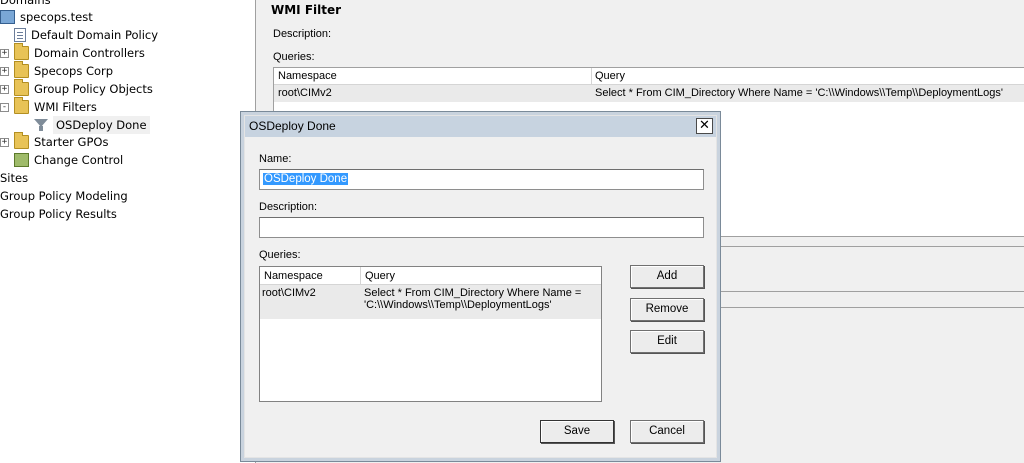 Image resolution: width=1024 pixels, height=463 pixels. What do you see at coordinates (71, 142) in the screenshot?
I see `tree-item-label: Starter GPOs` at bounding box center [71, 142].